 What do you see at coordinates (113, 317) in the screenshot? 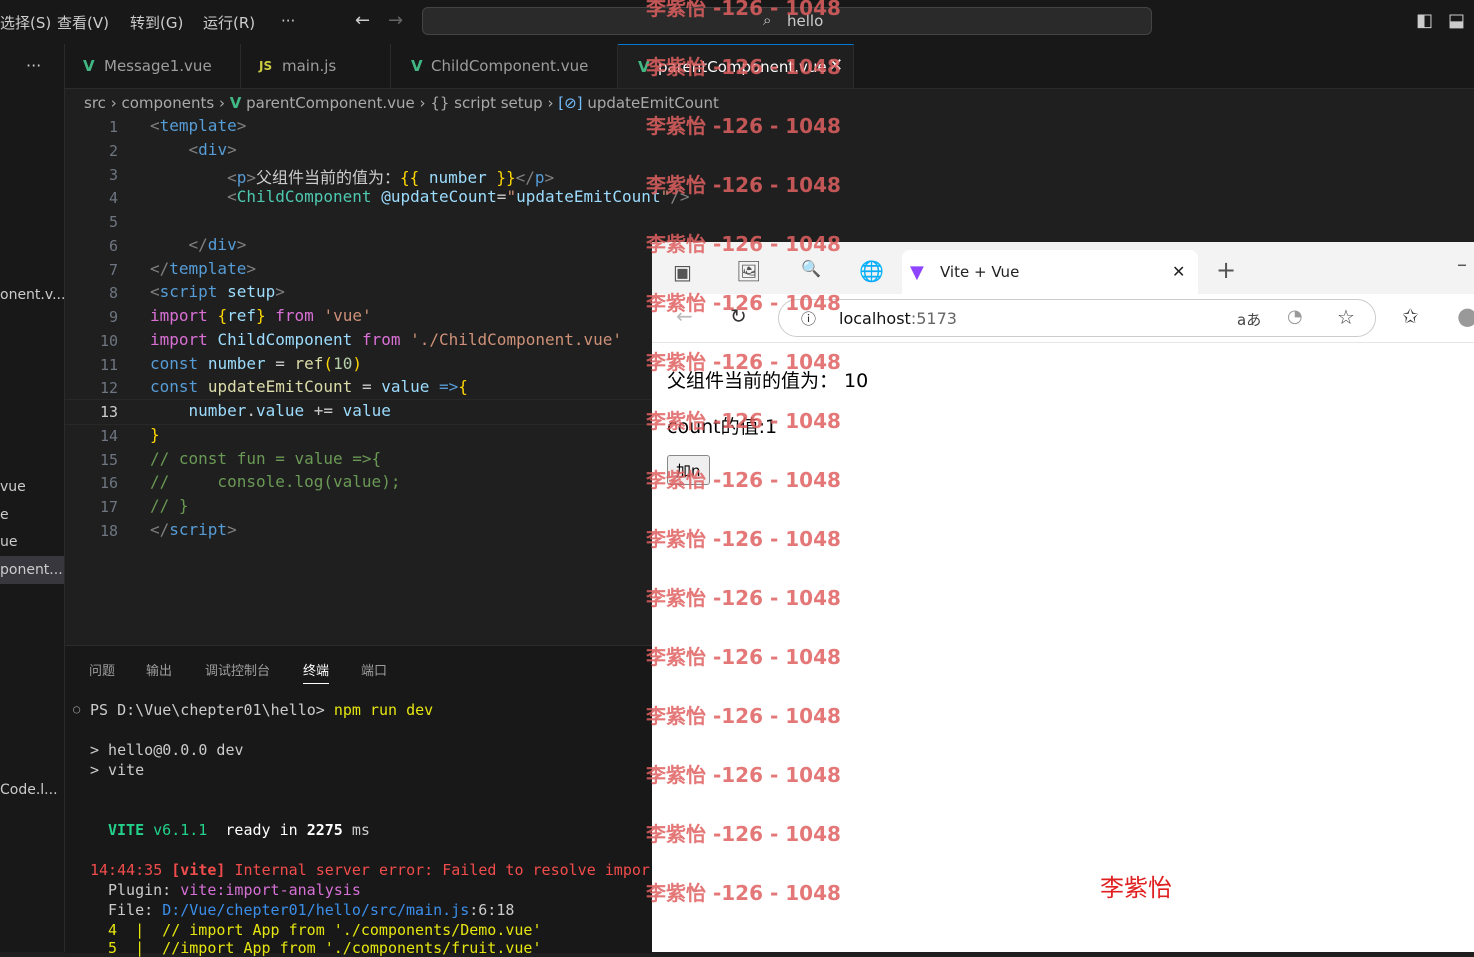
I see `line-number: 9` at bounding box center [113, 317].